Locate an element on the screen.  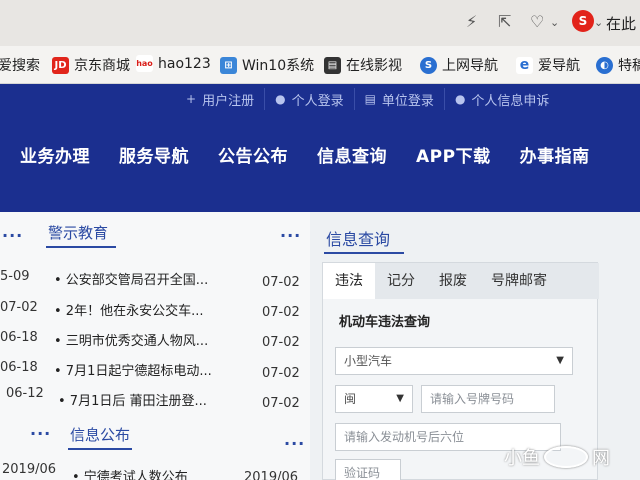
bookmark-tegao: ◐ 特稿 is located at coordinates (618, 65).